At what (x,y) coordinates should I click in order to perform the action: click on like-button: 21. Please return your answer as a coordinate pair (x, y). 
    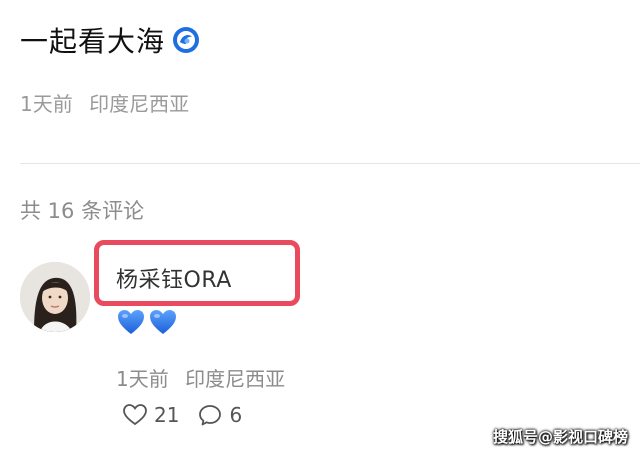
    Looking at the image, I should click on (150, 415).